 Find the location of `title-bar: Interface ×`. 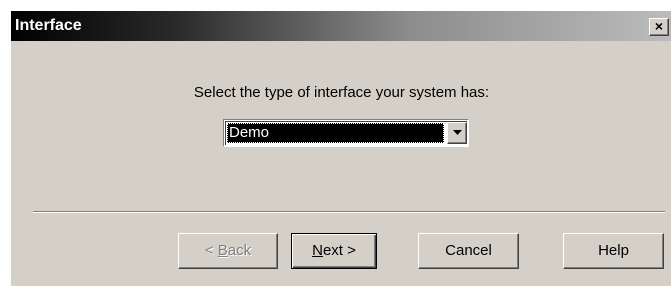

title-bar: Interface × is located at coordinates (341, 26).